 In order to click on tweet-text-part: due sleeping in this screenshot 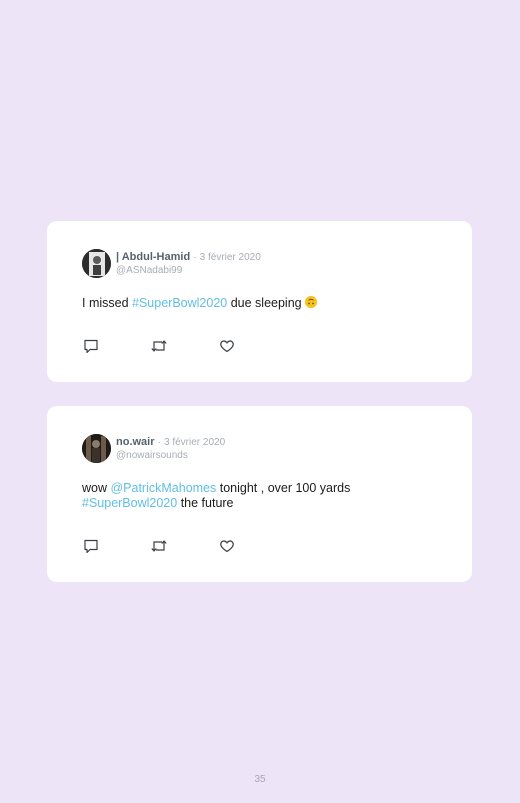, I will do `click(266, 303)`.